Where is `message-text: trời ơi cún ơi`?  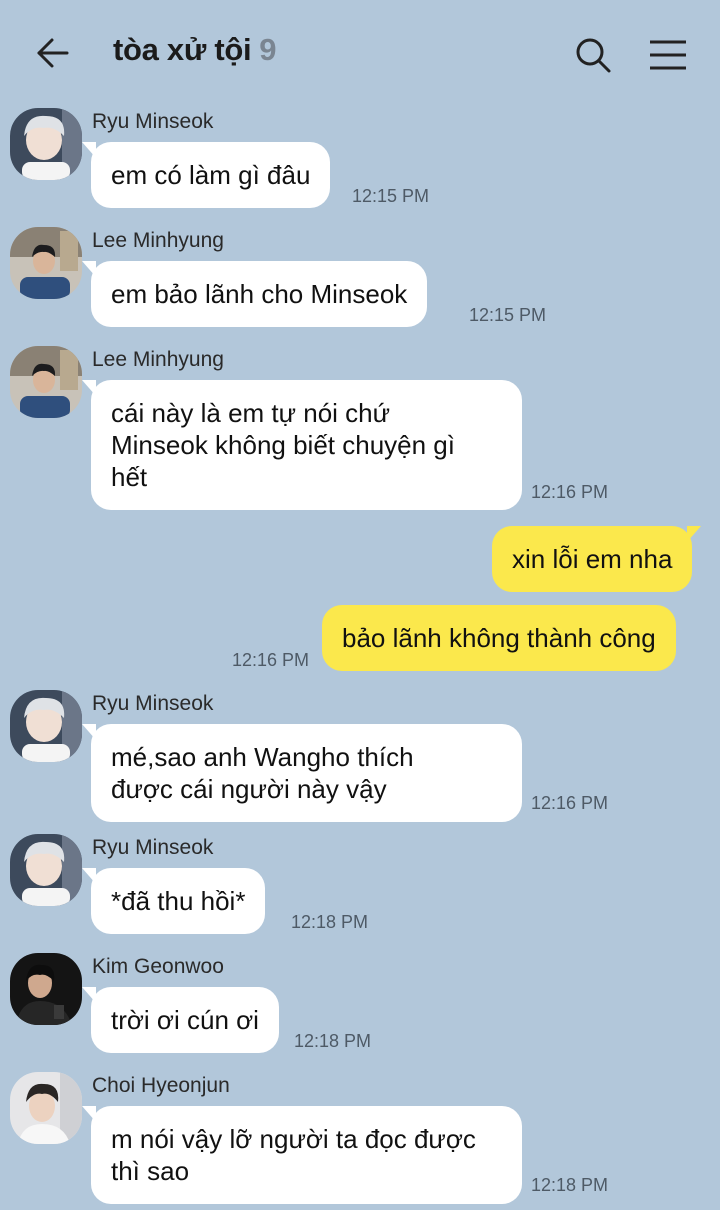 message-text: trời ơi cún ơi is located at coordinates (185, 1020).